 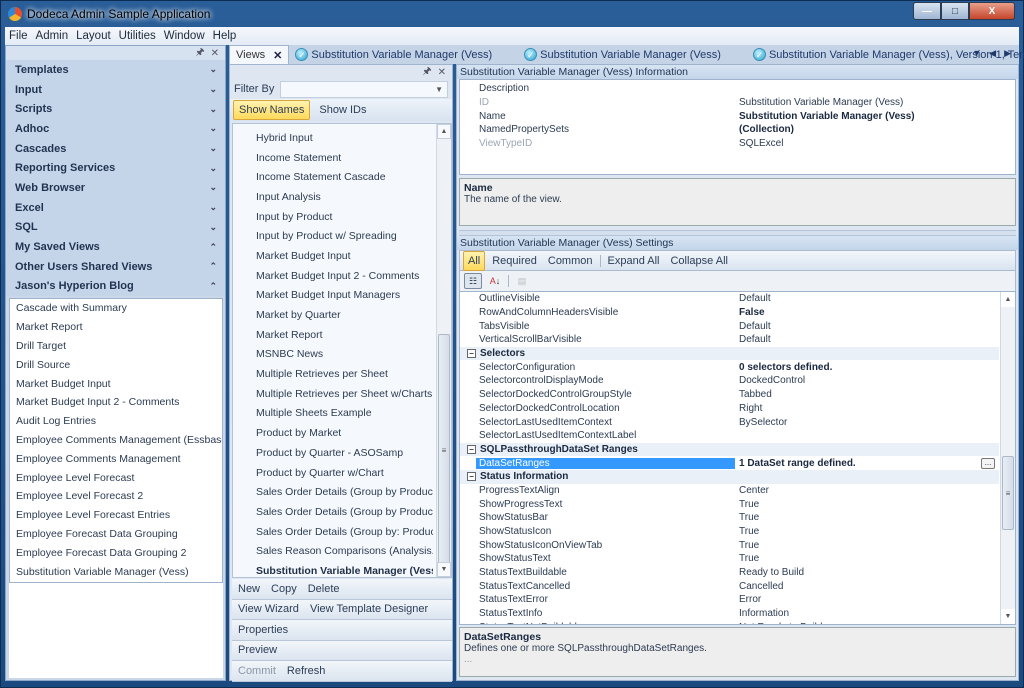 What do you see at coordinates (116, 477) in the screenshot?
I see `list-item: Employee Level Forecast` at bounding box center [116, 477].